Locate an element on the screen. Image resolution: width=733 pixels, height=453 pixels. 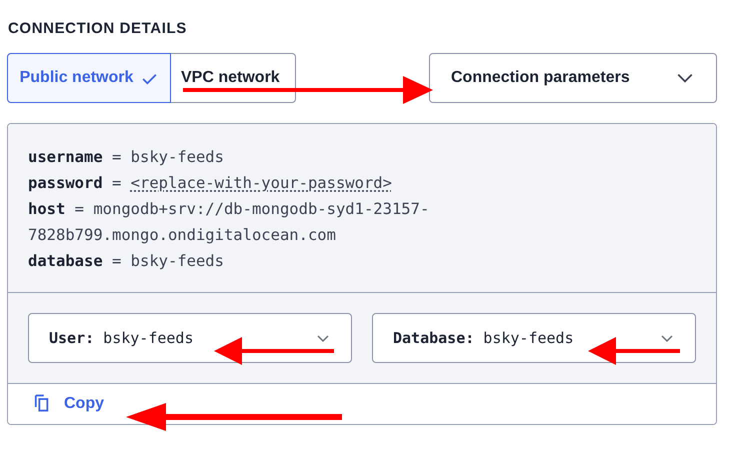
filter-select: Database: bsky-feeds is located at coordinates (534, 338).